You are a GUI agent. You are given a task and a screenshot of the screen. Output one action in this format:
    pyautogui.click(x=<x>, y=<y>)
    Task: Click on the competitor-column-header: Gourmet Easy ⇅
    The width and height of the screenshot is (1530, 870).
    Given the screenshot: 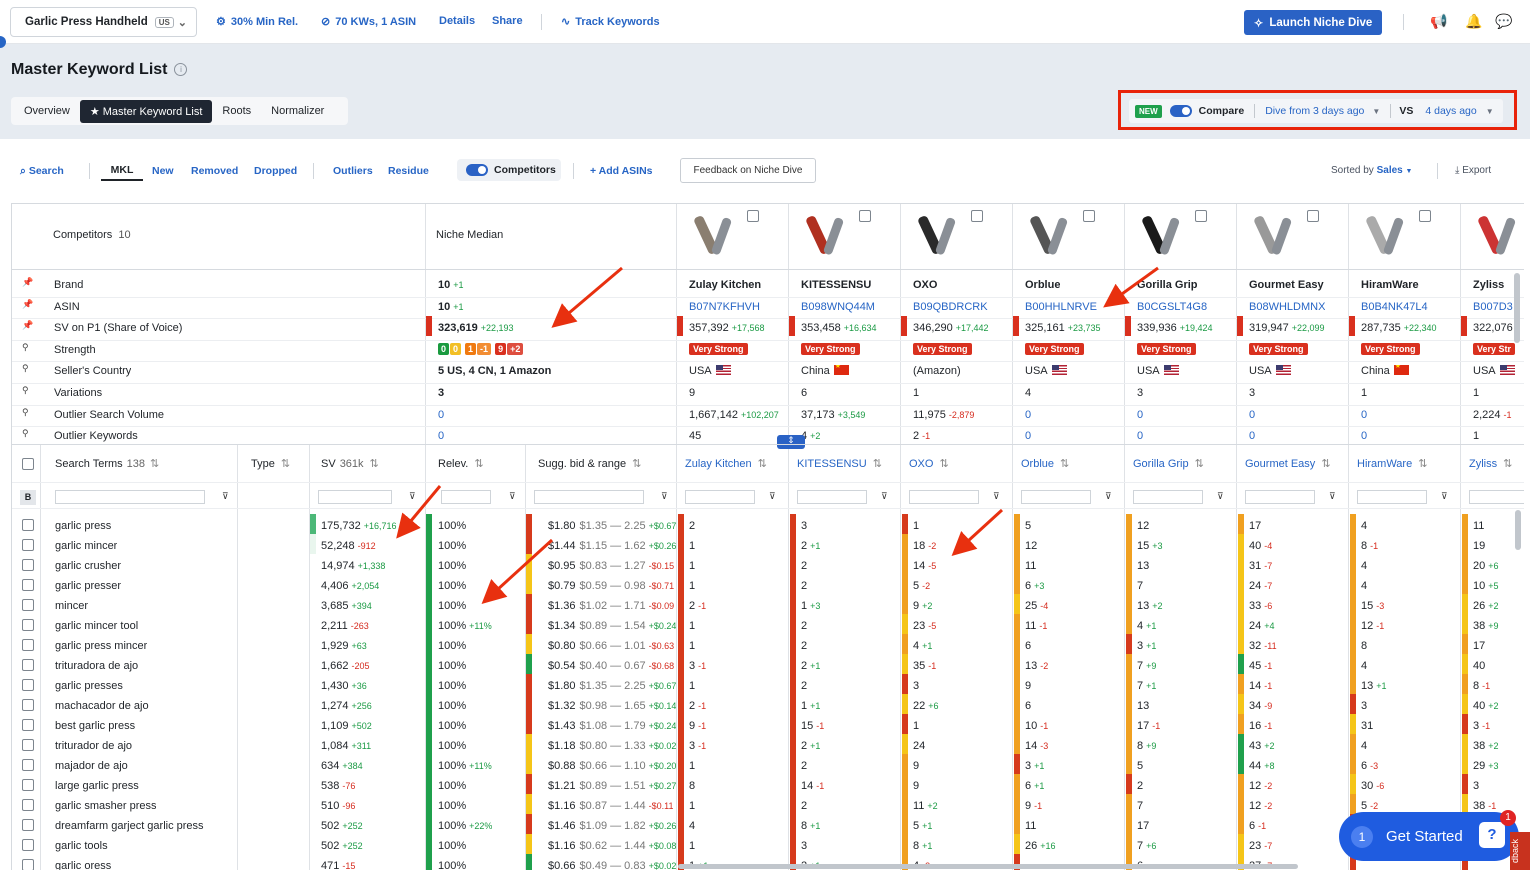 What is the action you would take?
    pyautogui.click(x=1288, y=463)
    